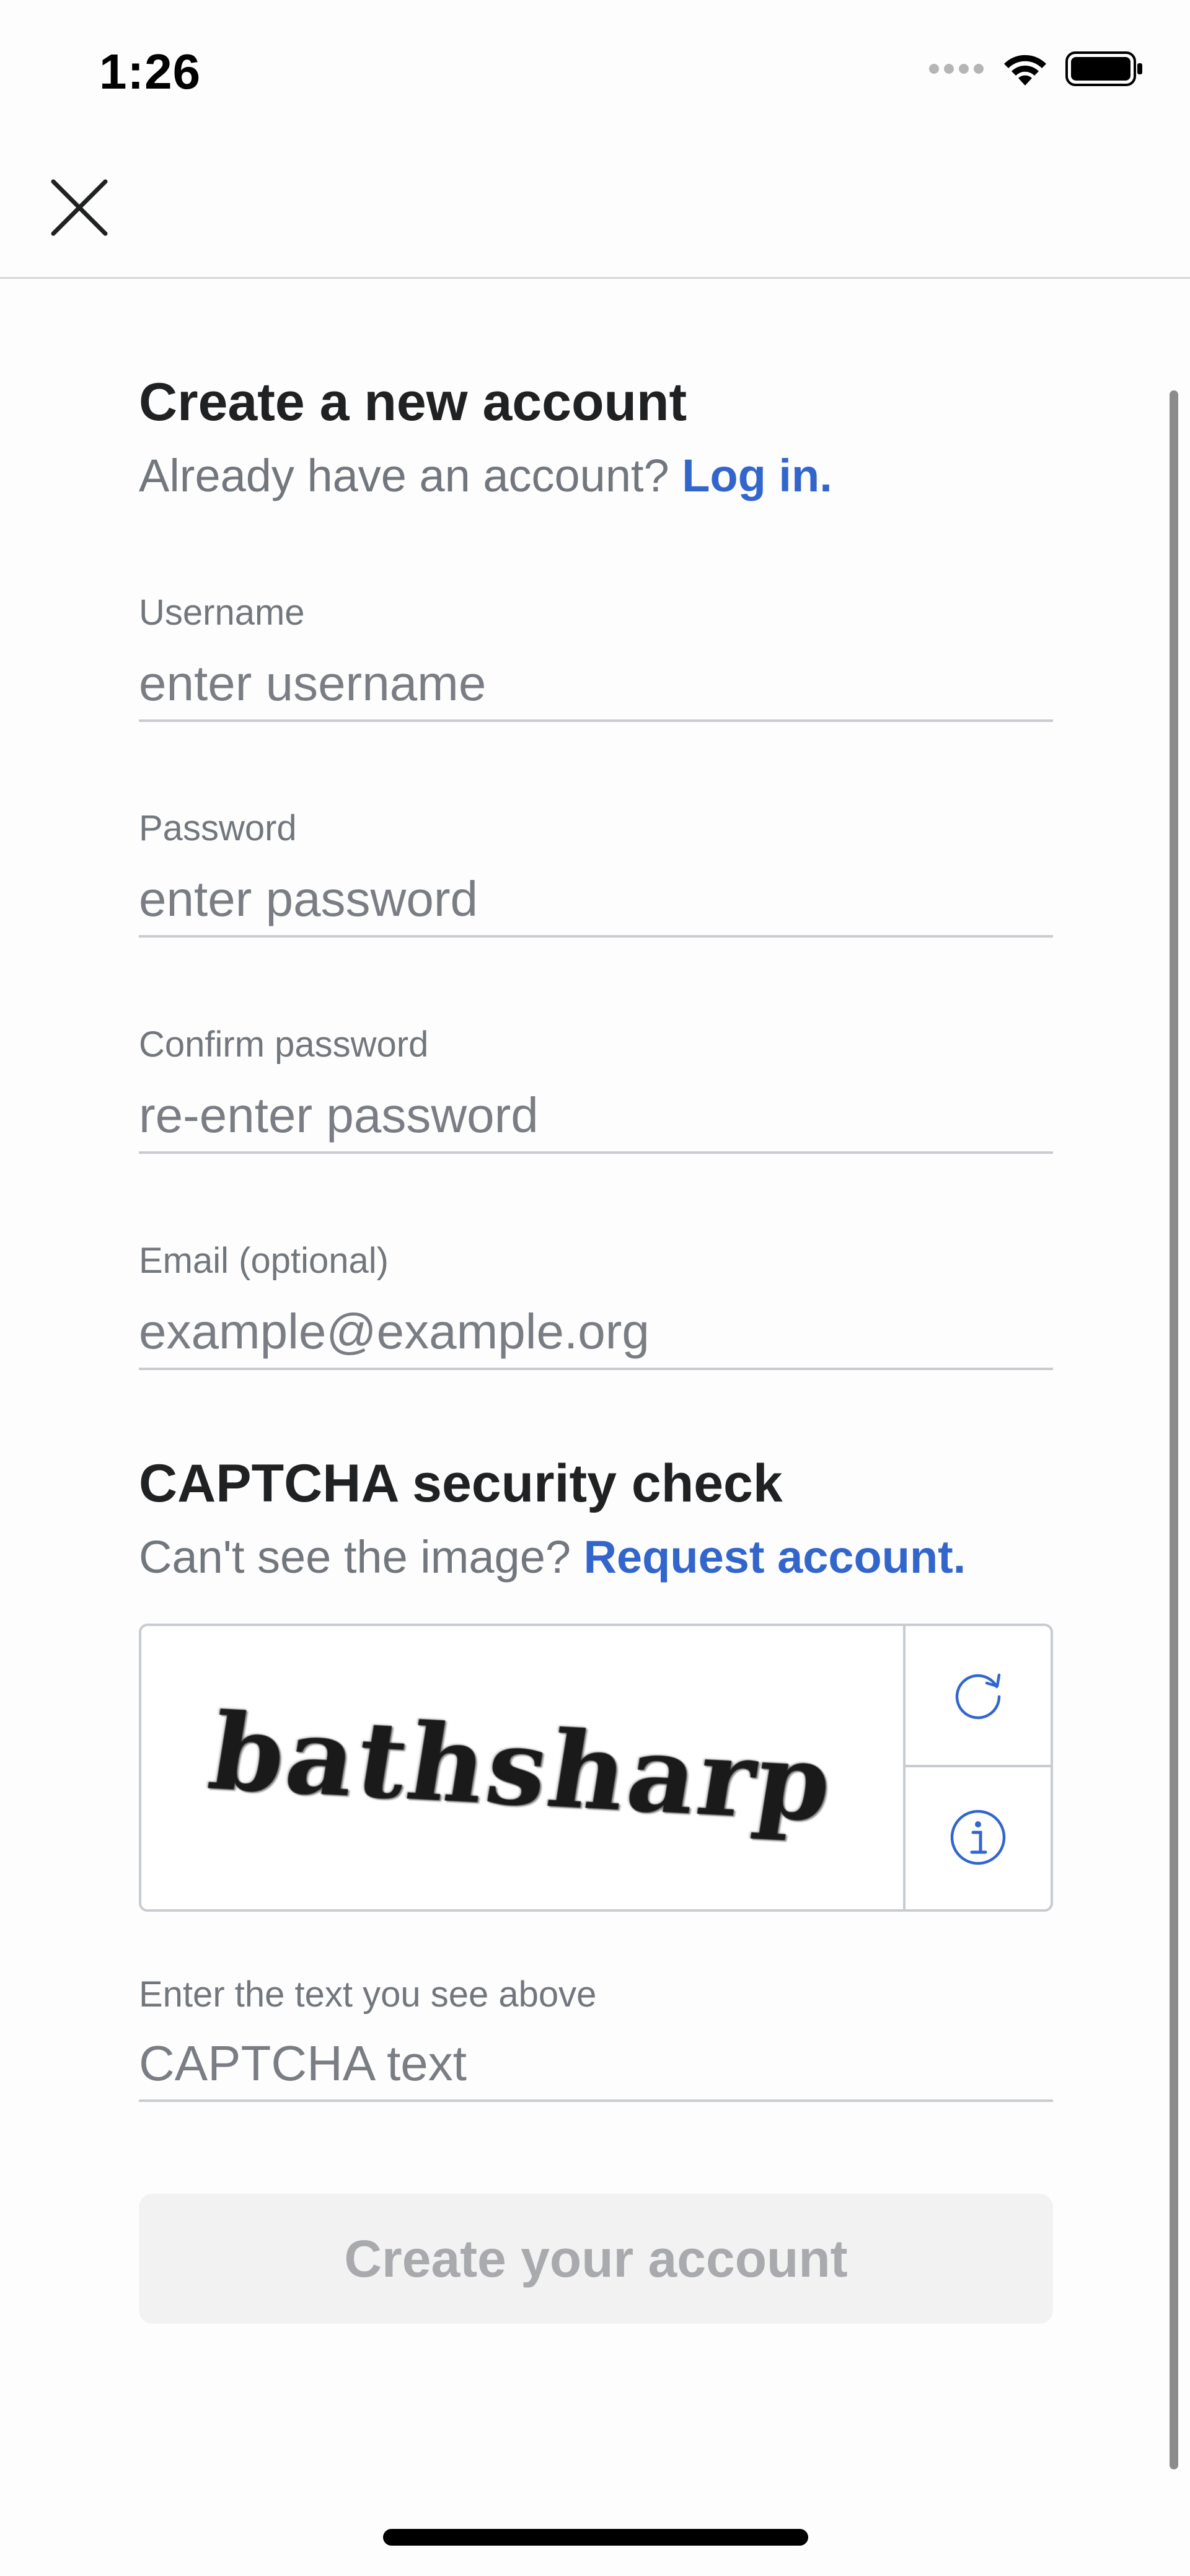  Describe the element at coordinates (150, 71) in the screenshot. I see `status-time: 1:26` at that location.